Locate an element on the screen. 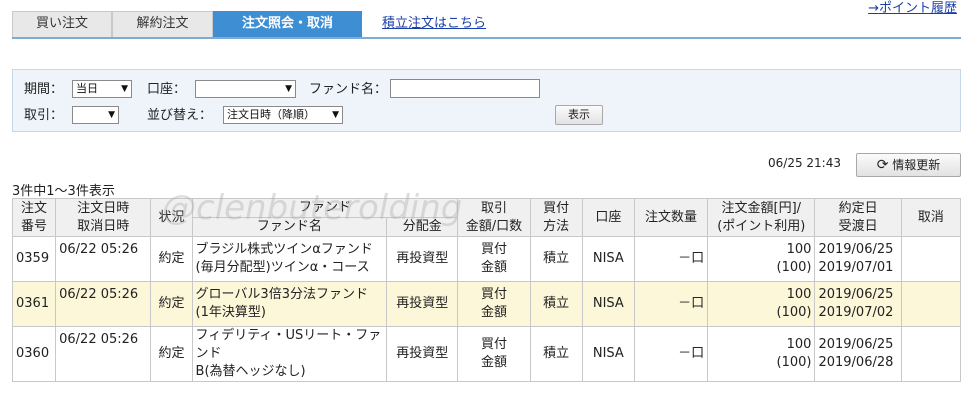 This screenshot has width=967, height=400. col-status: 状況 is located at coordinates (171, 217).